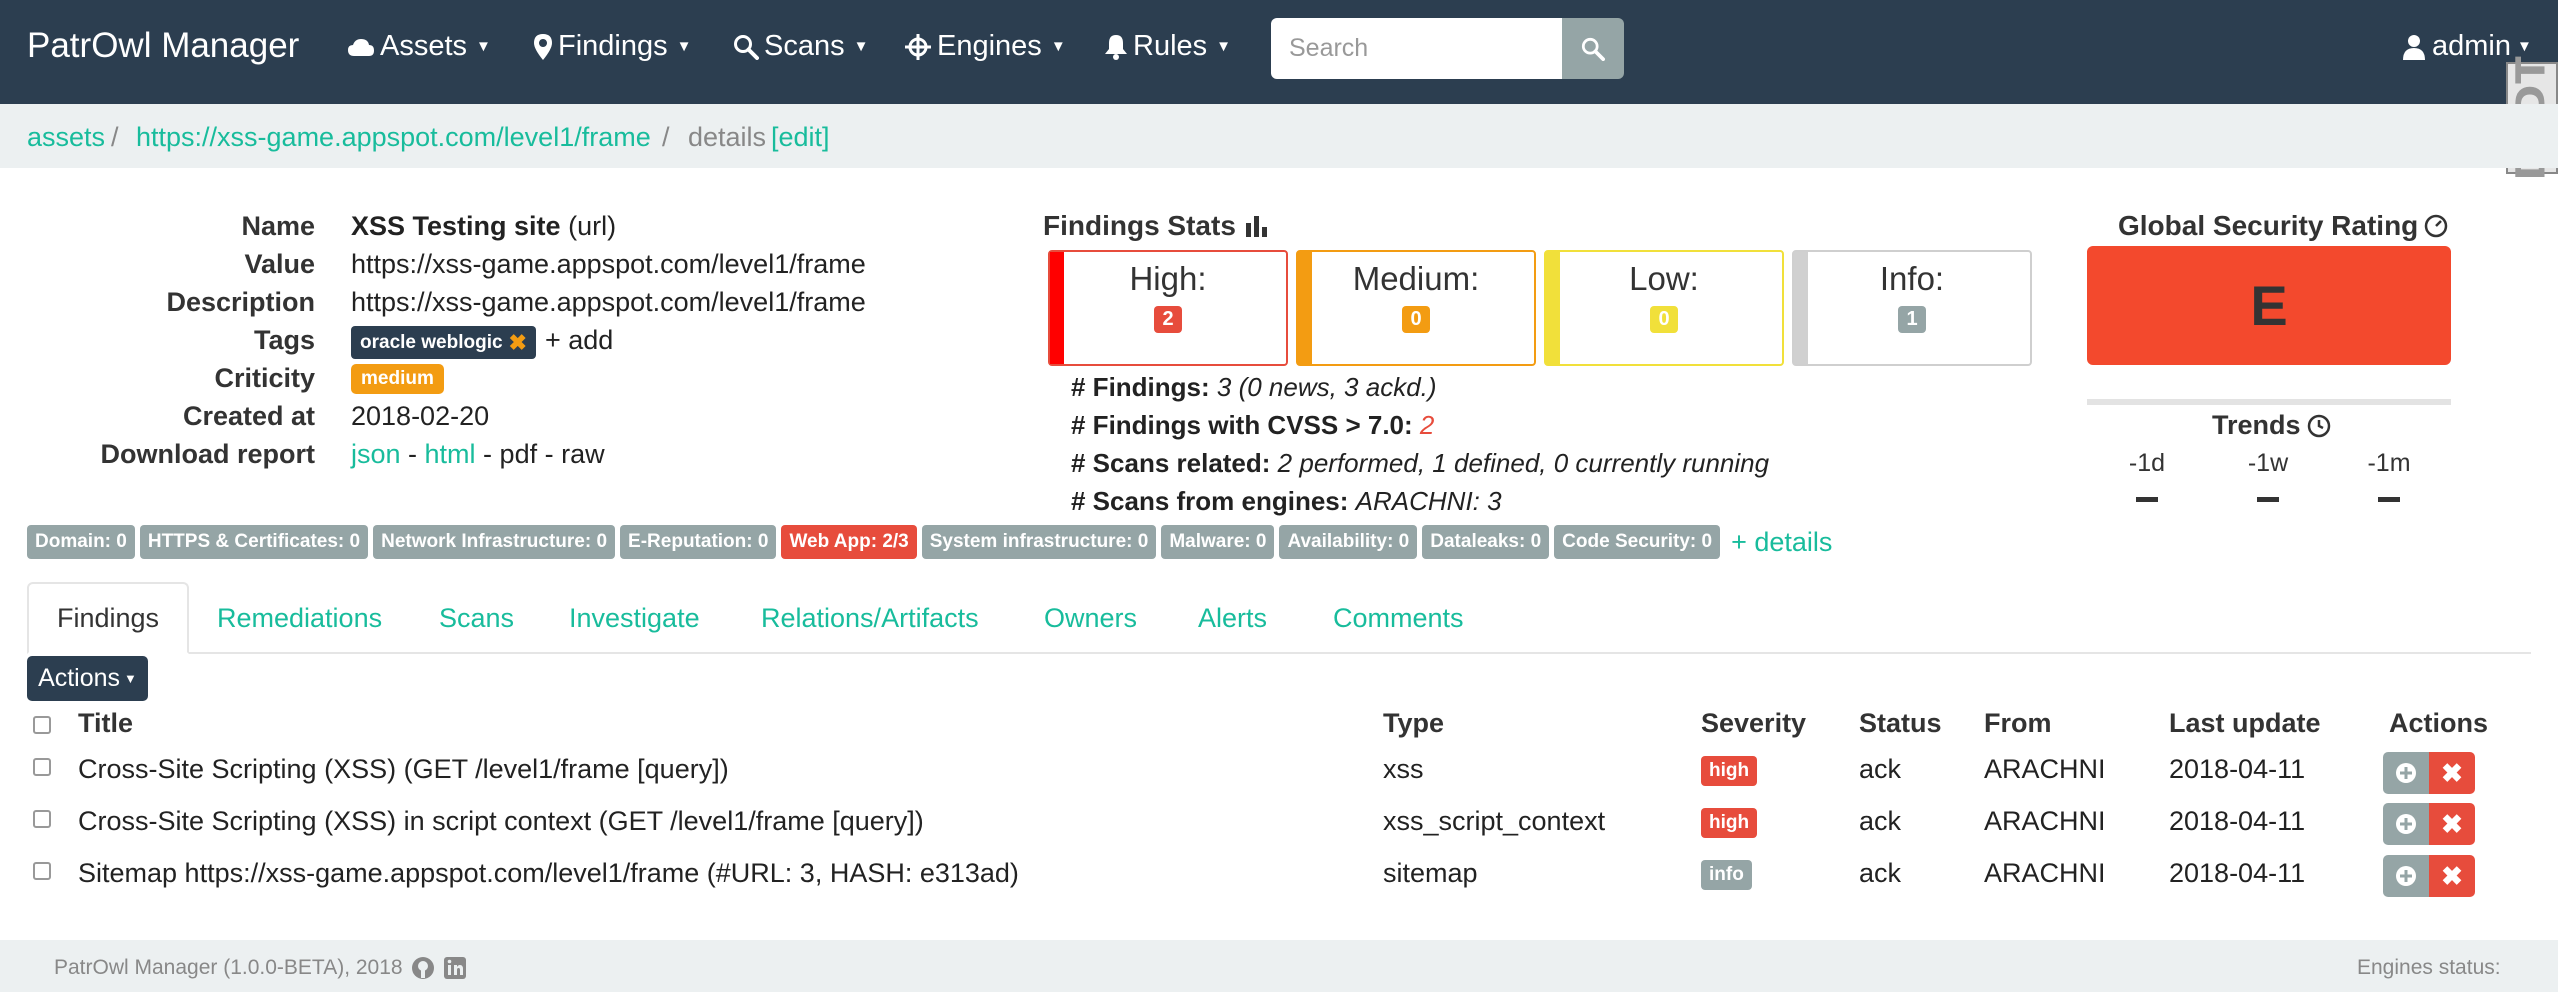 This screenshot has width=2558, height=992. Describe the element at coordinates (583, 454) in the screenshot. I see `report-raw-link: raw` at that location.